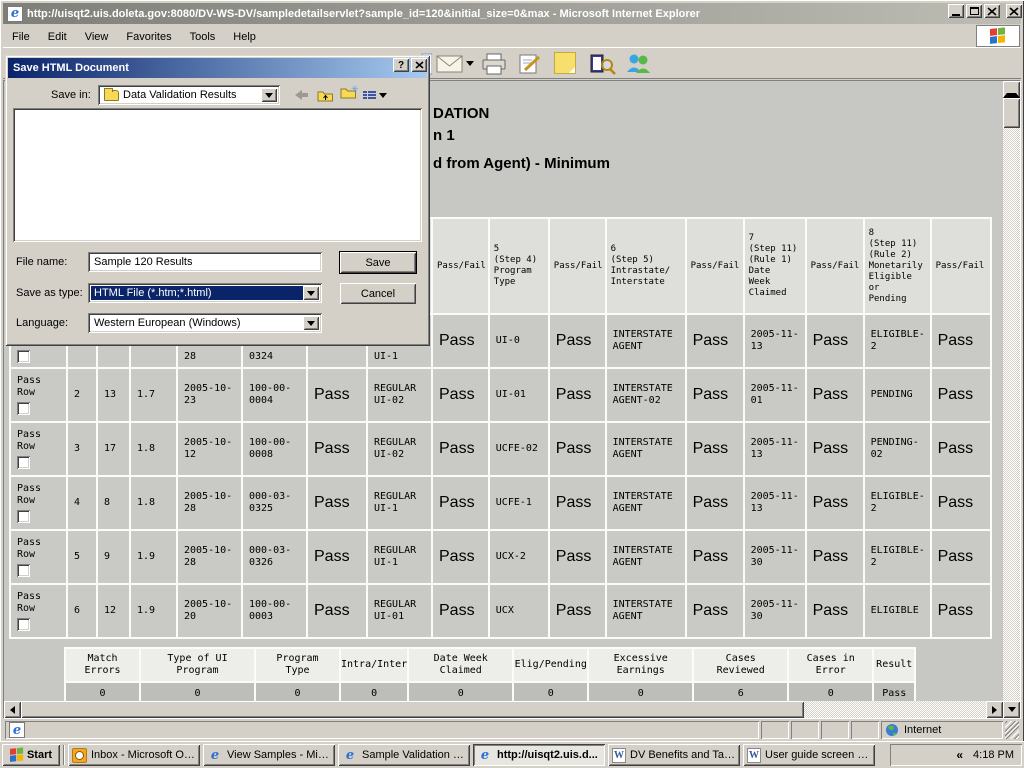 The height and width of the screenshot is (768, 1024). Describe the element at coordinates (774, 611) in the screenshot. I see `table-cell: 2005-11- 30` at that location.